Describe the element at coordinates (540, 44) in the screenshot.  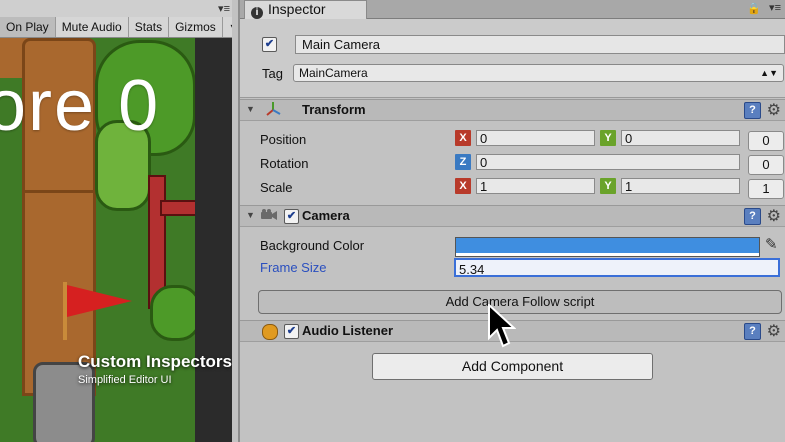
I see `gameobject-name-field: Main Camera` at that location.